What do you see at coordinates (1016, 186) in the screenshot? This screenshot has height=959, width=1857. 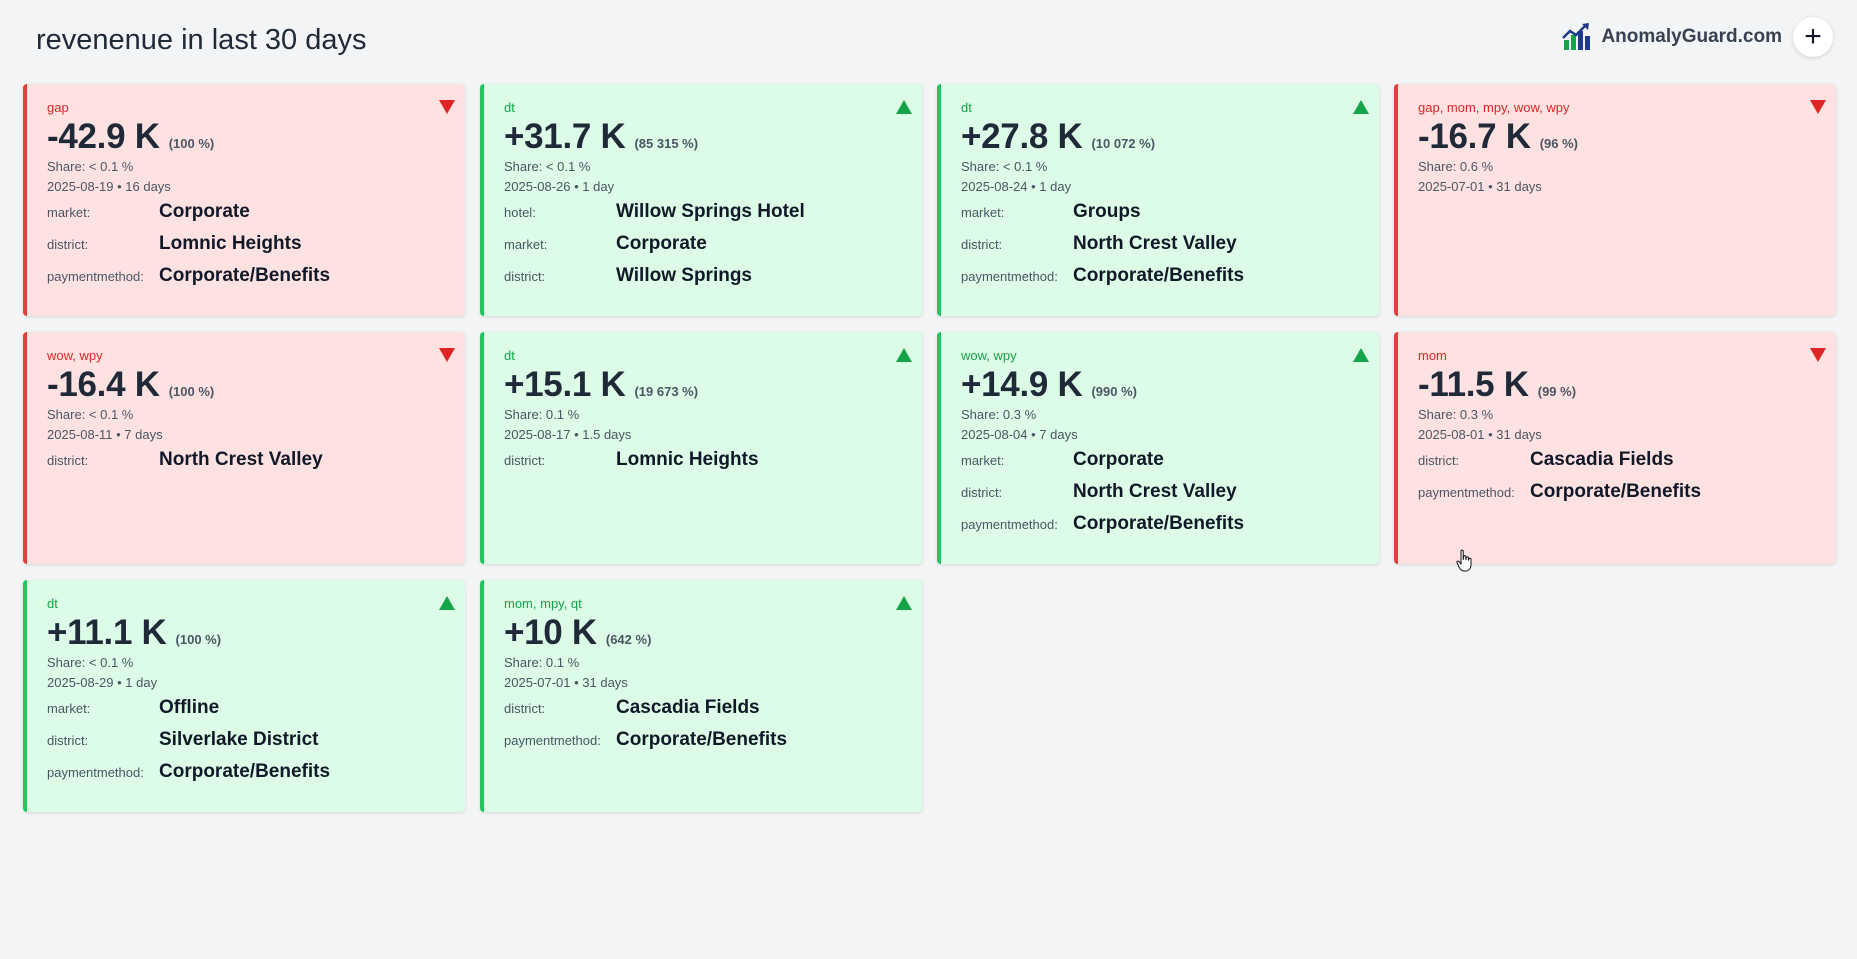 I see `anomaly-date: 2025-08-24 • 1 day` at bounding box center [1016, 186].